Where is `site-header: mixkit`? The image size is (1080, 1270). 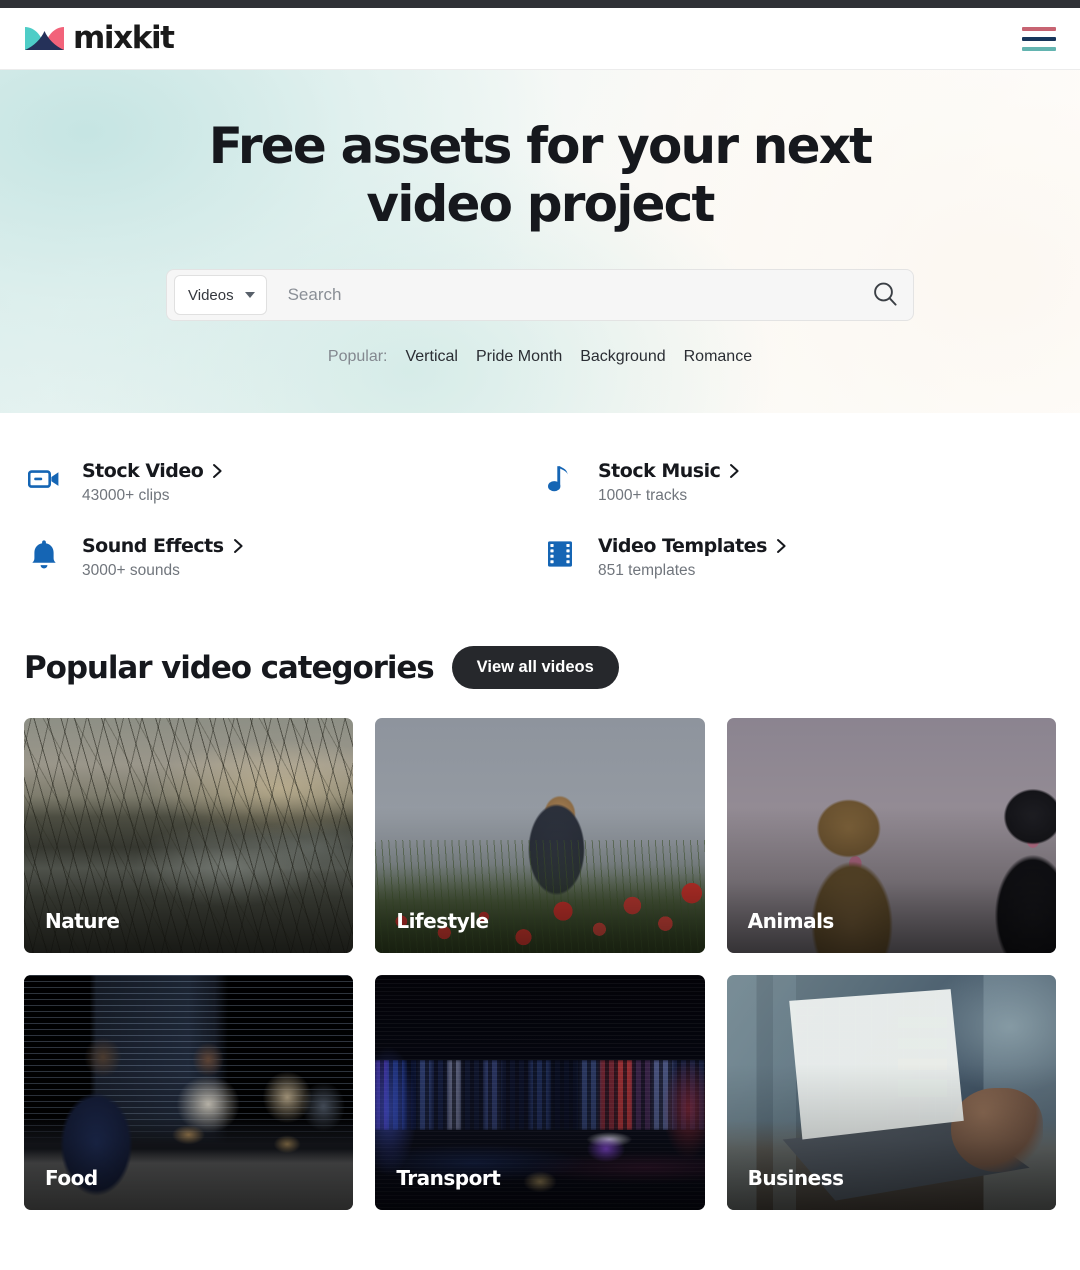 site-header: mixkit is located at coordinates (540, 39).